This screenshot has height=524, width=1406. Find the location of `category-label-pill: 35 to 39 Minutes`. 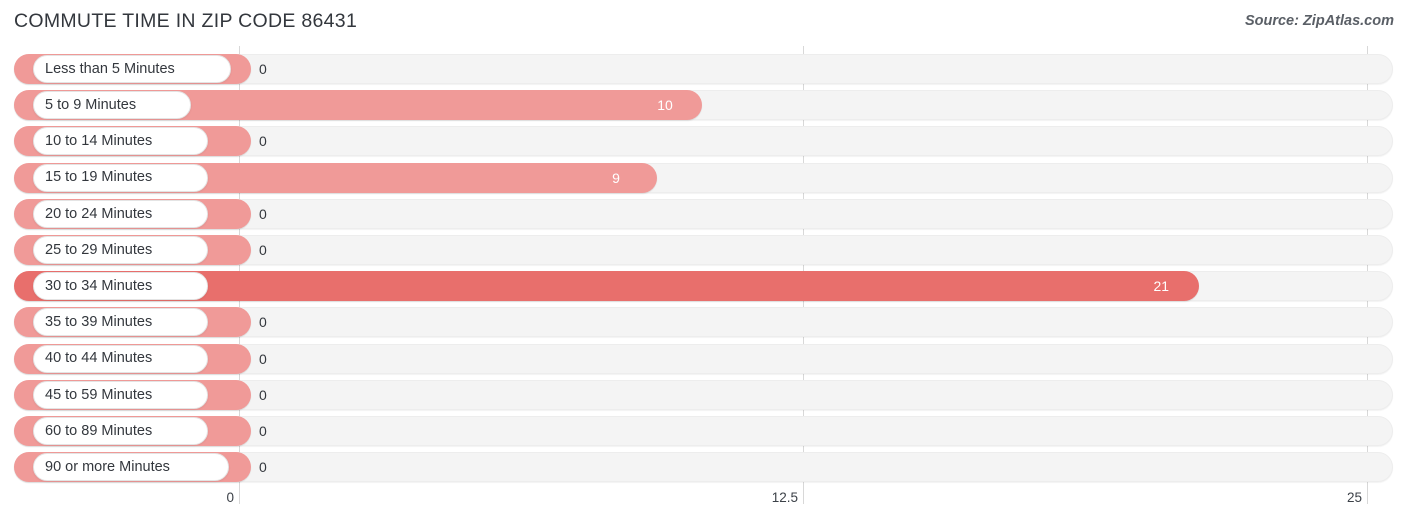

category-label-pill: 35 to 39 Minutes is located at coordinates (120, 322).